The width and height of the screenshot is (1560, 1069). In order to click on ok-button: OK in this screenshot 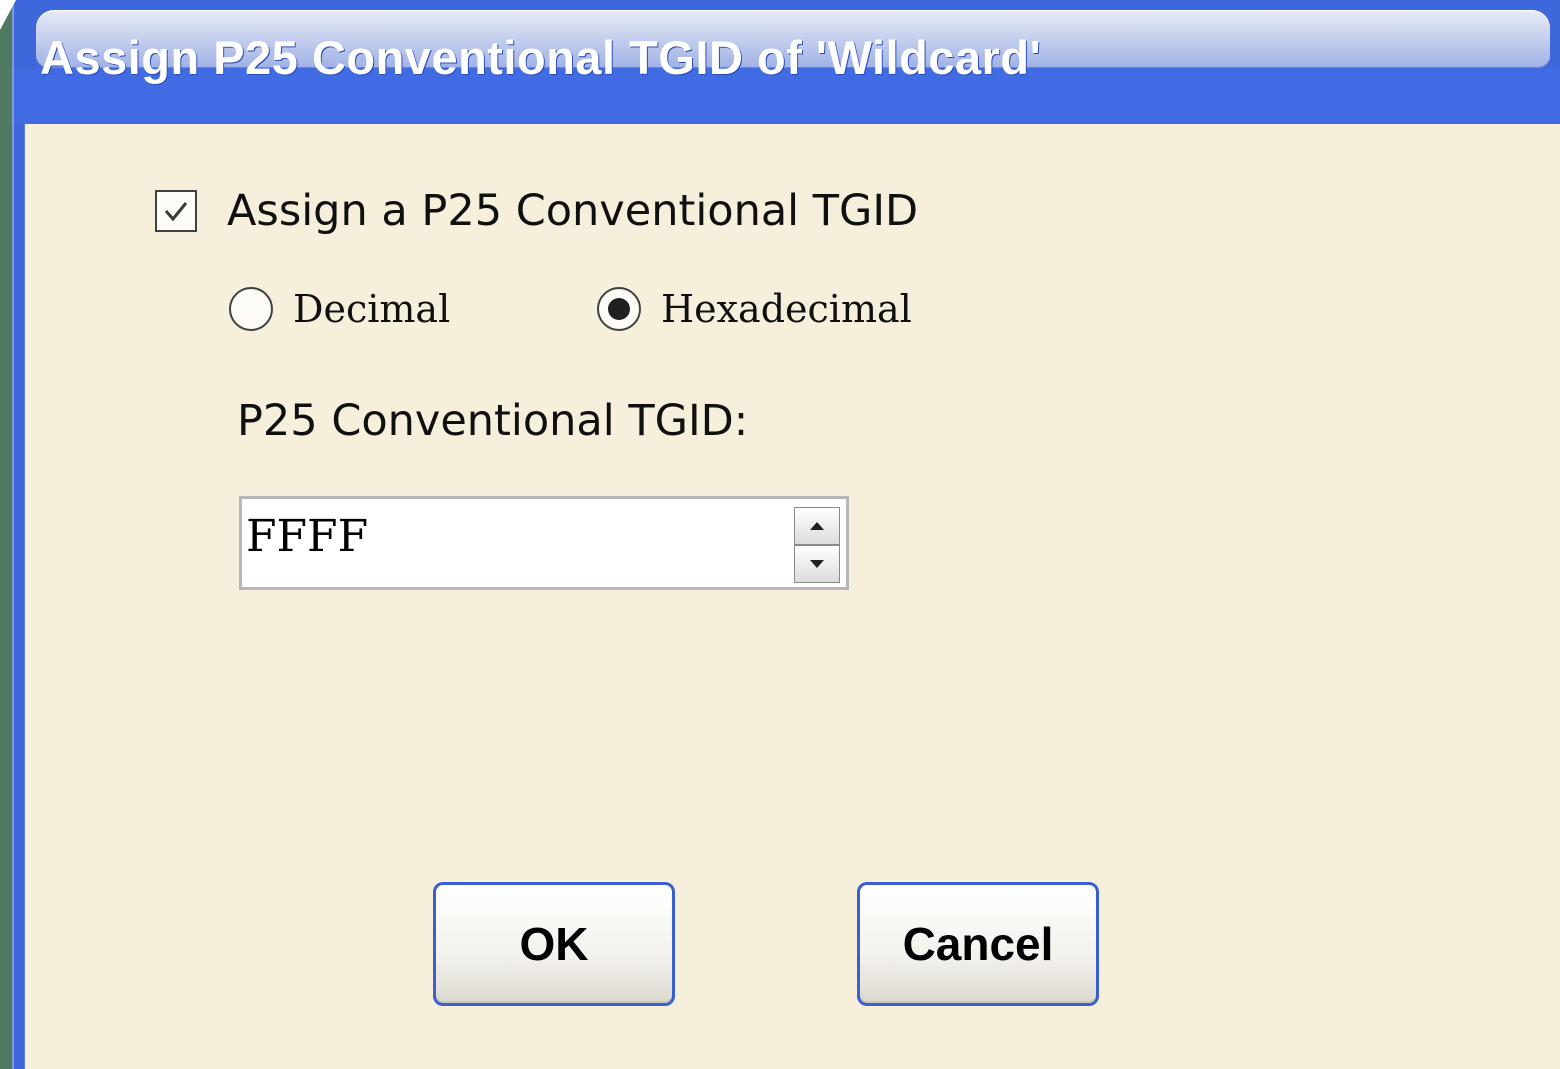, I will do `click(554, 944)`.